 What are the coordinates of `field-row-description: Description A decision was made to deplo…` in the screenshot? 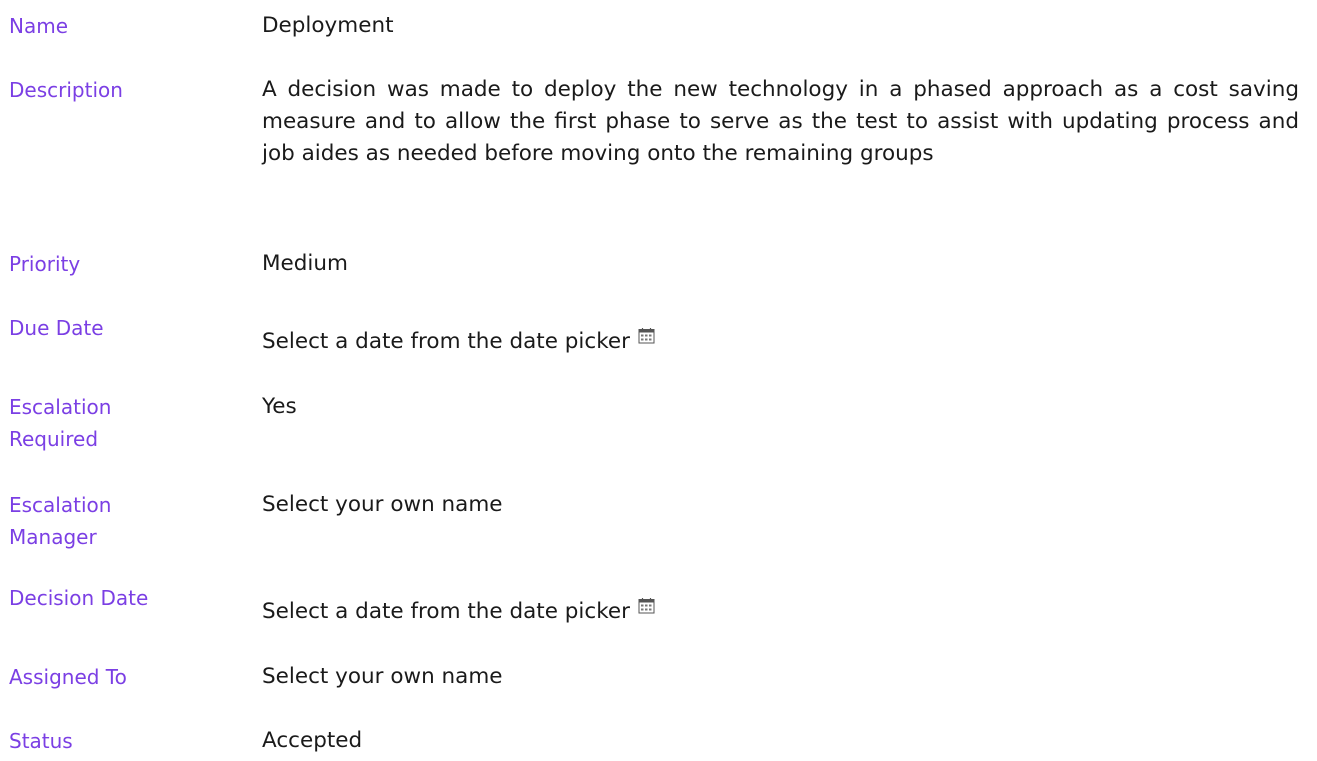 It's located at (654, 122).